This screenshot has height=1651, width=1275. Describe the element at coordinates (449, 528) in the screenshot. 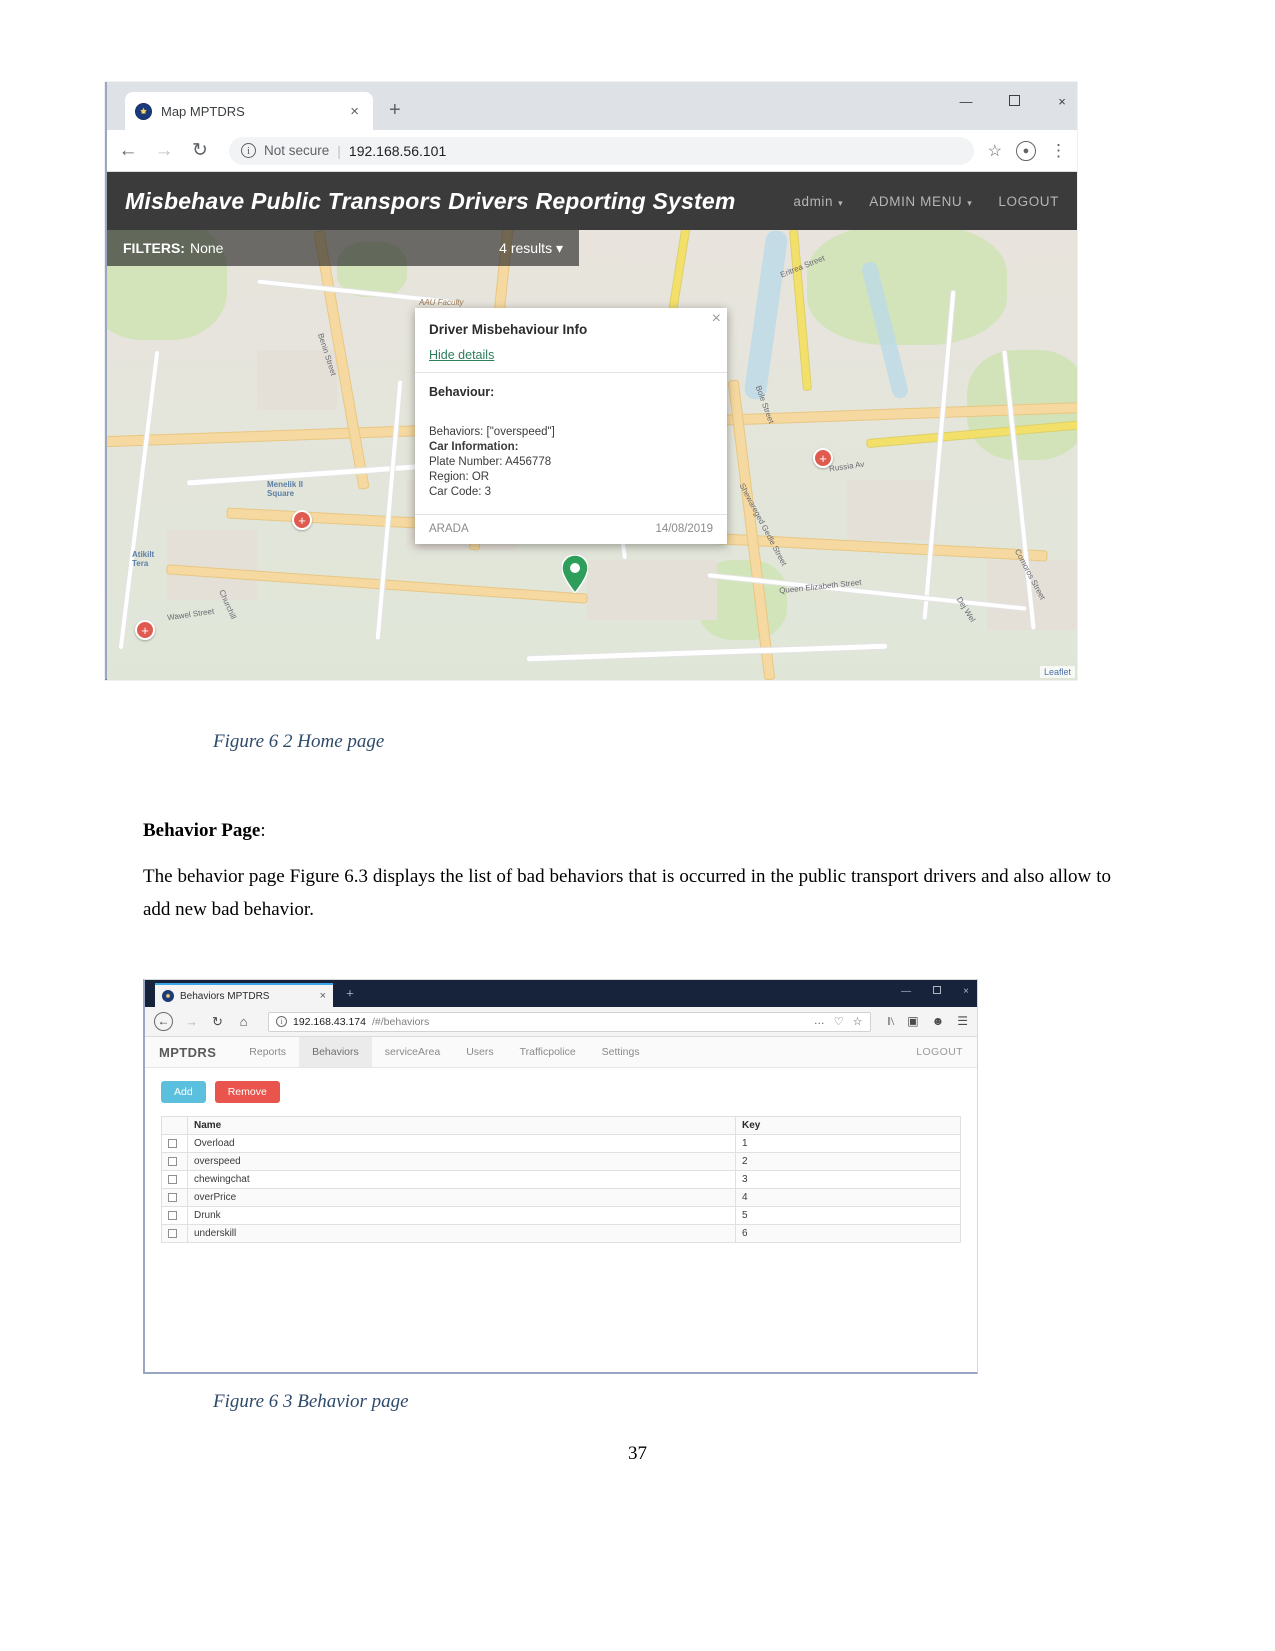

I see `popup-area-name: ARADA` at that location.